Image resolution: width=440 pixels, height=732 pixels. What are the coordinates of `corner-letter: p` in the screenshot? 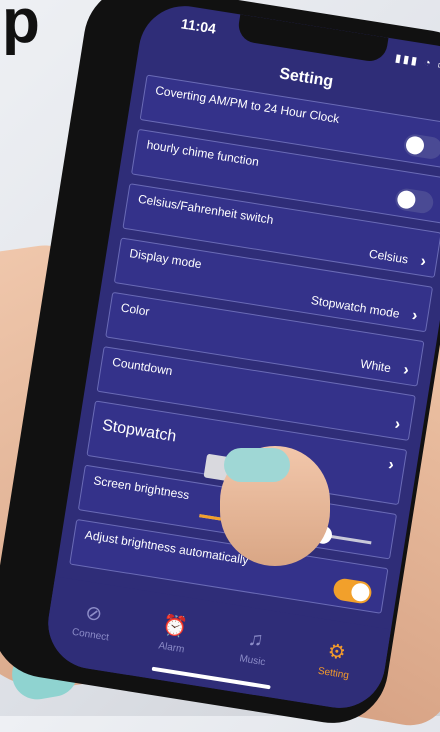 It's located at (21, 28).